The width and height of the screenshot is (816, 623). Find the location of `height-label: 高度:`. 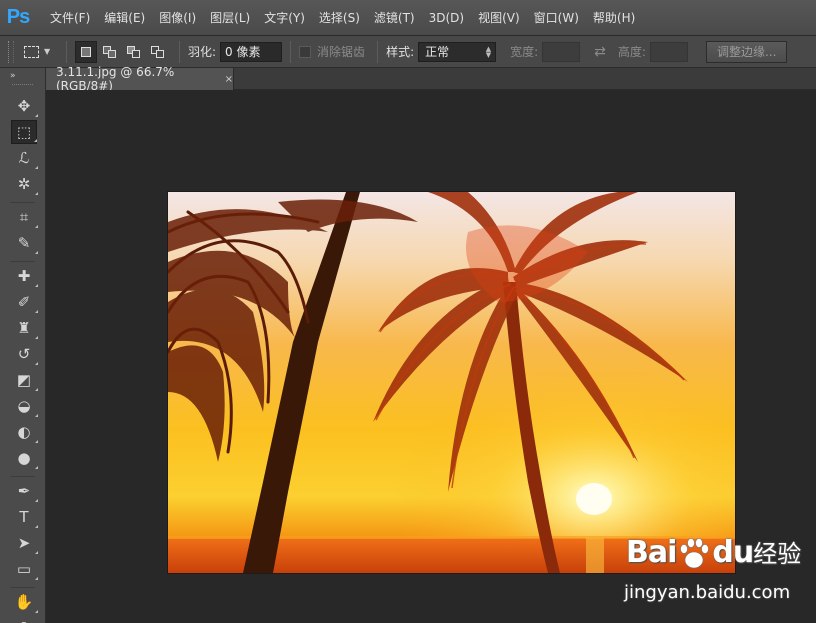

height-label: 高度: is located at coordinates (631, 52).